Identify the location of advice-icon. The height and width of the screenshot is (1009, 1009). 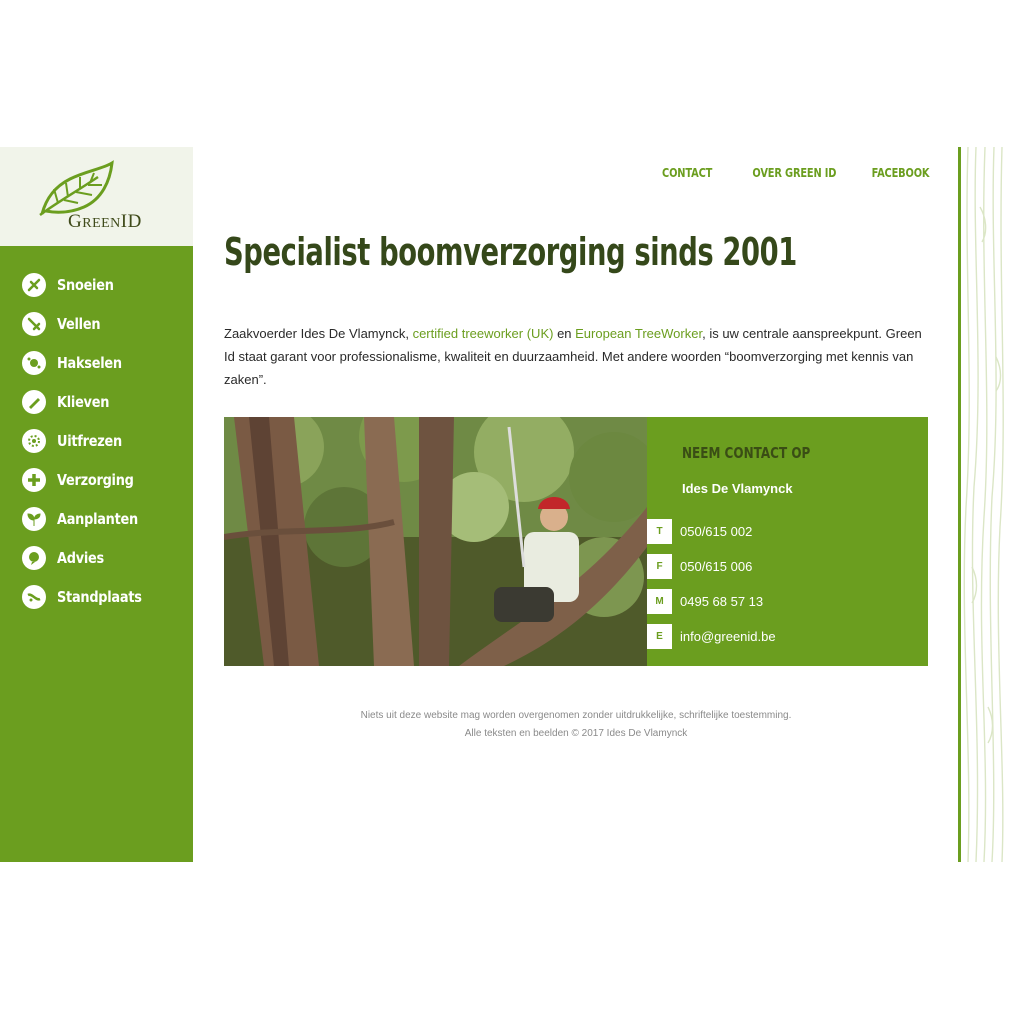
(34, 557).